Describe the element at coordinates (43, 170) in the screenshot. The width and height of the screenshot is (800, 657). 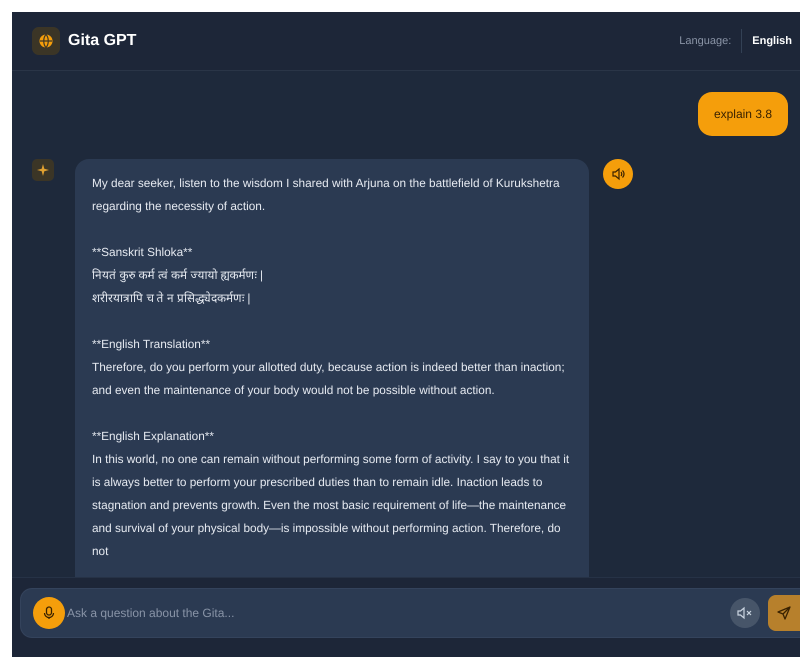
I see `sparkle-icon` at that location.